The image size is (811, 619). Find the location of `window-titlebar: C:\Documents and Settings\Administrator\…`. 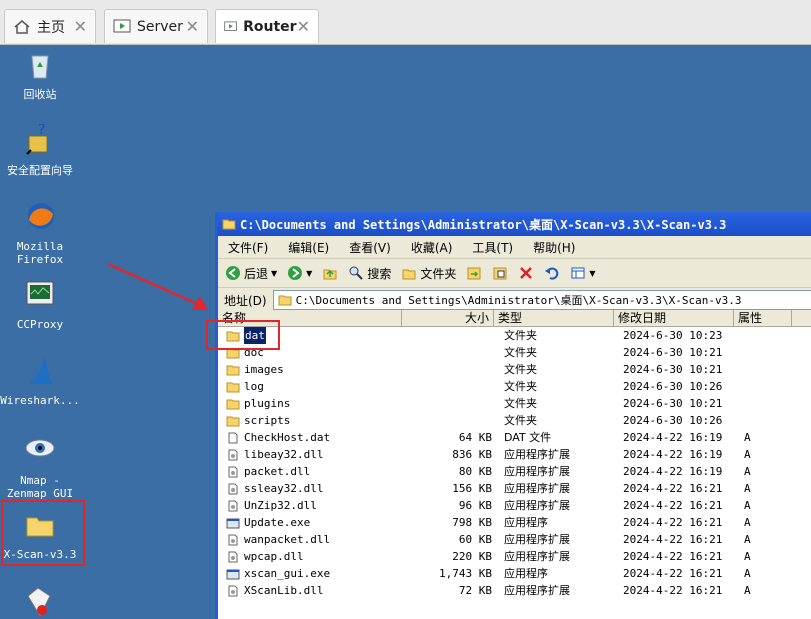

window-titlebar: C:\Documents and Settings\Administrator\… is located at coordinates (514, 224).